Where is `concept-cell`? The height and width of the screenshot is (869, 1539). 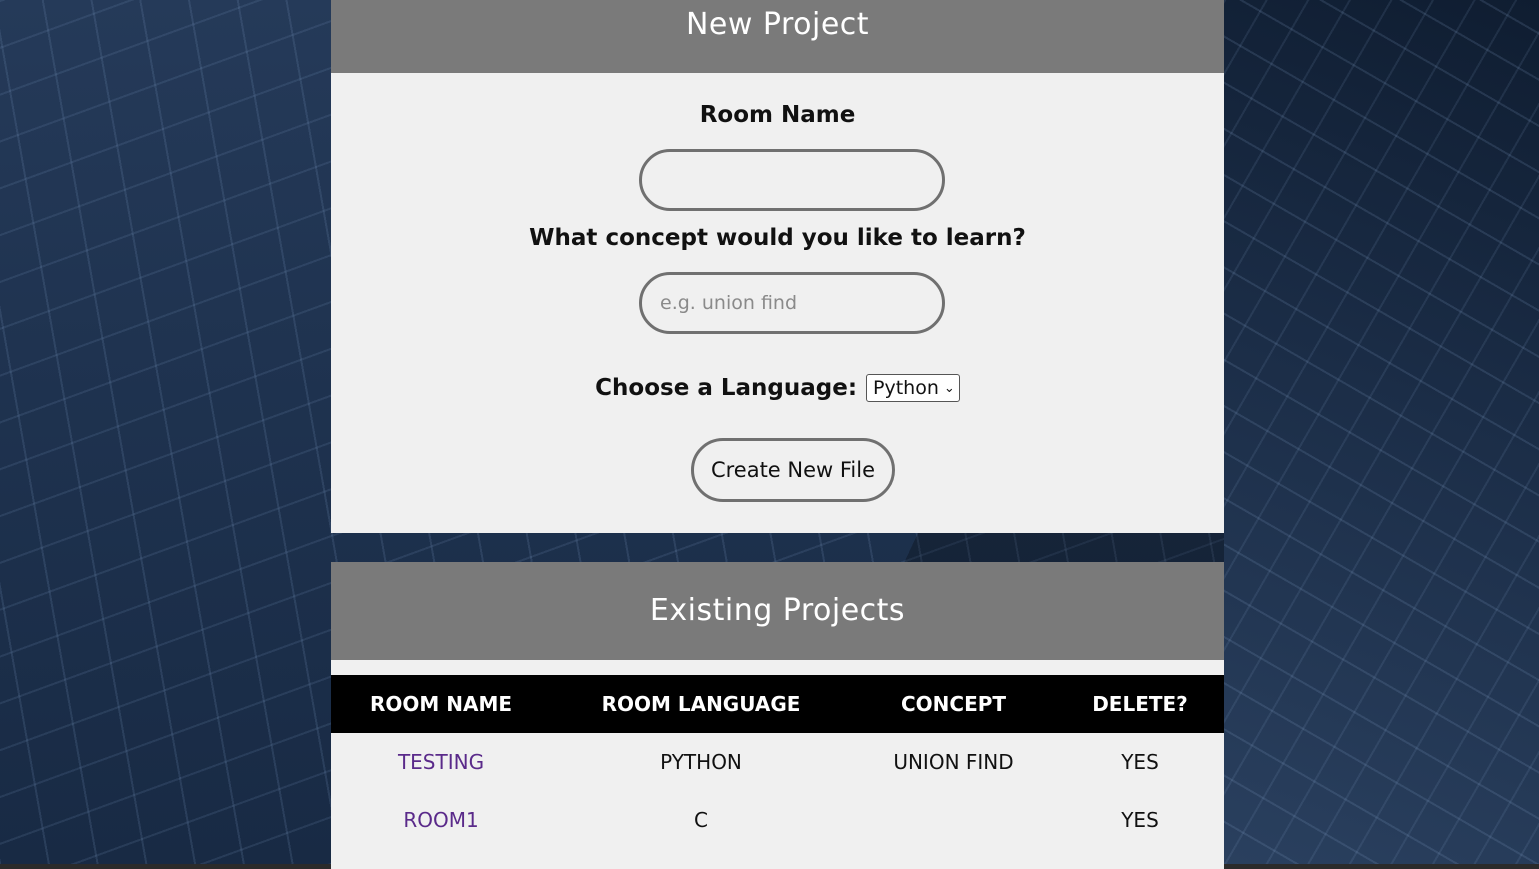
concept-cell is located at coordinates (953, 820).